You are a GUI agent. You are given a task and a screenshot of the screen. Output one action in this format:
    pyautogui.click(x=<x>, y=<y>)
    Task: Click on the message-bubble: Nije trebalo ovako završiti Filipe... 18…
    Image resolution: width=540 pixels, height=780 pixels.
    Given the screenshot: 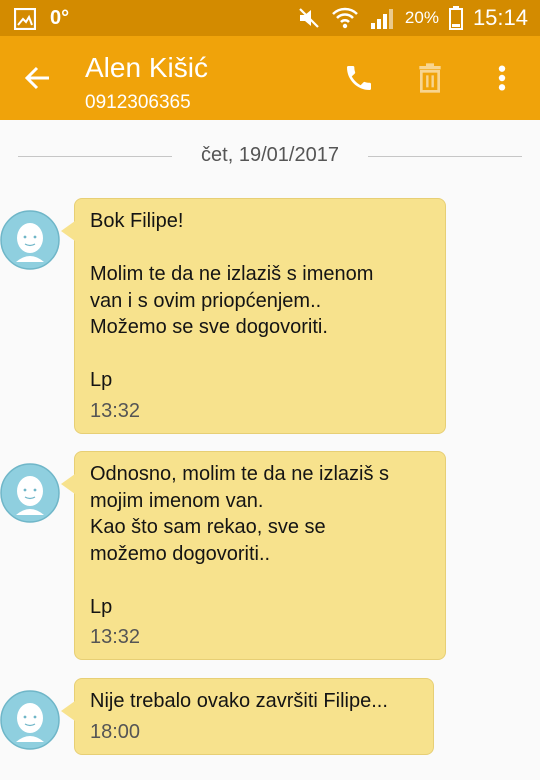 What is the action you would take?
    pyautogui.click(x=247, y=716)
    